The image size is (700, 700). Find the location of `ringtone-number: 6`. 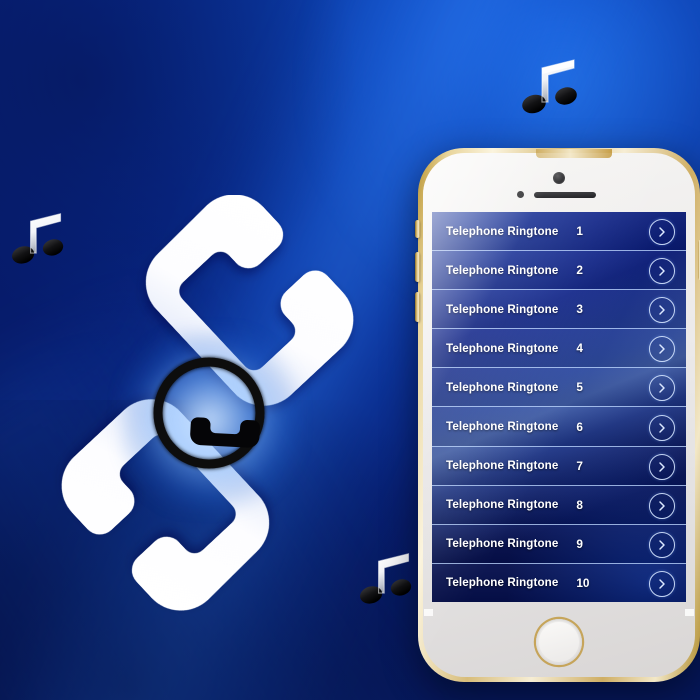

ringtone-number: 6 is located at coordinates (579, 426).